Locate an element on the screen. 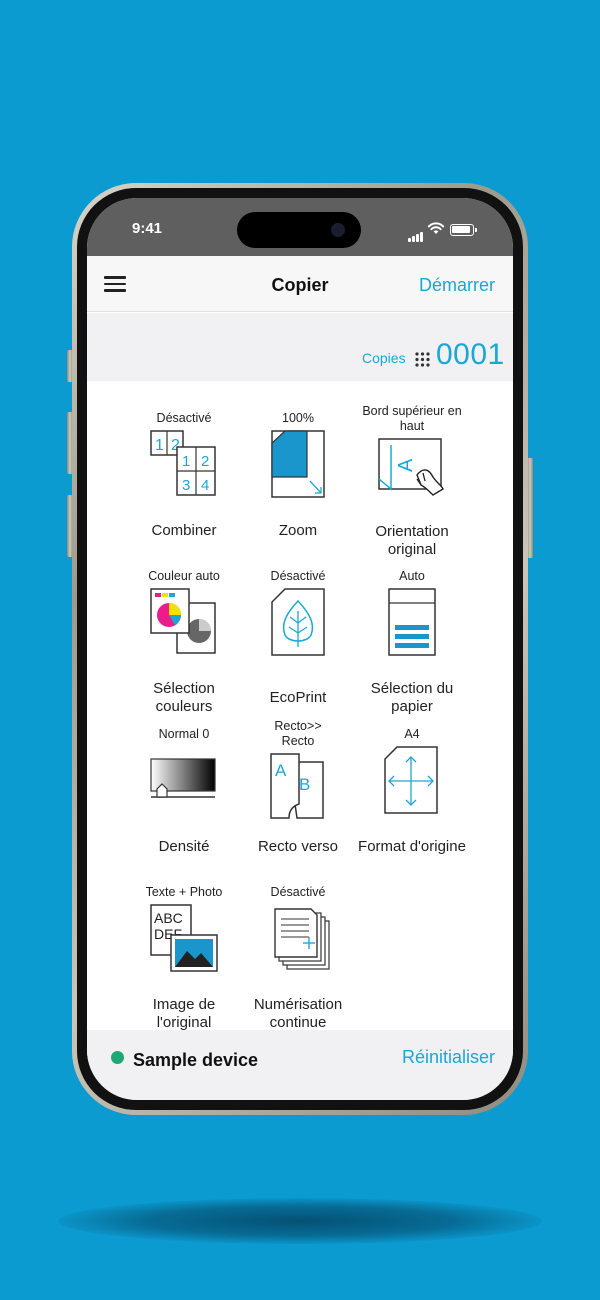  copies-bar: Copies 0001 is located at coordinates (300, 347).